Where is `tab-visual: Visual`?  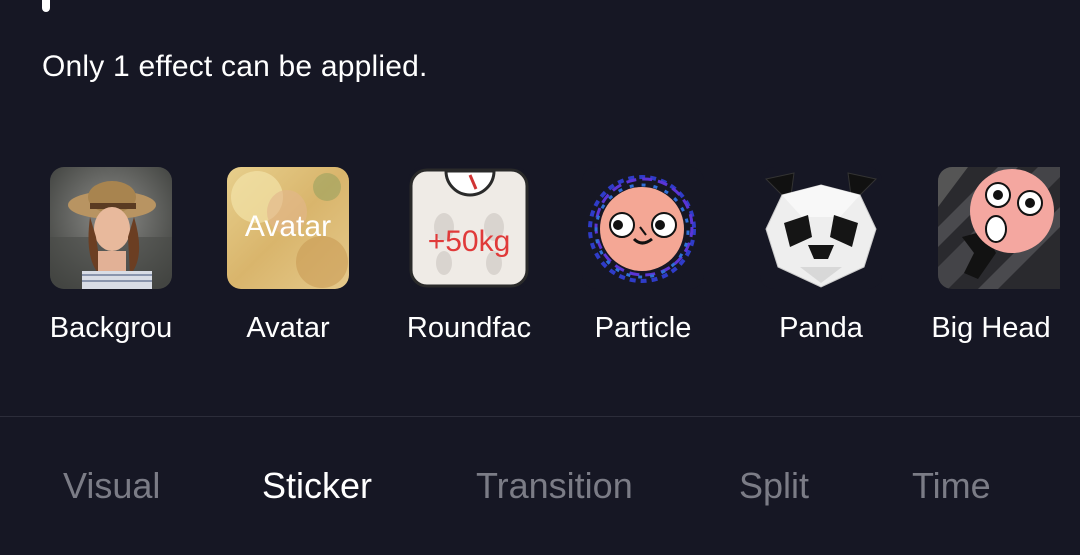
tab-visual: Visual is located at coordinates (111, 486).